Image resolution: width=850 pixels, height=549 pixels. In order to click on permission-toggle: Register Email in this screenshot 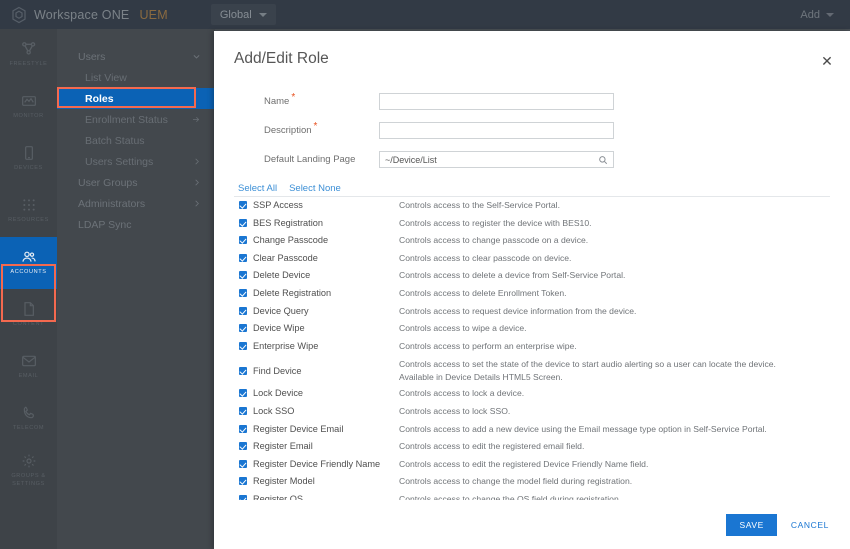, I will do `click(316, 446)`.